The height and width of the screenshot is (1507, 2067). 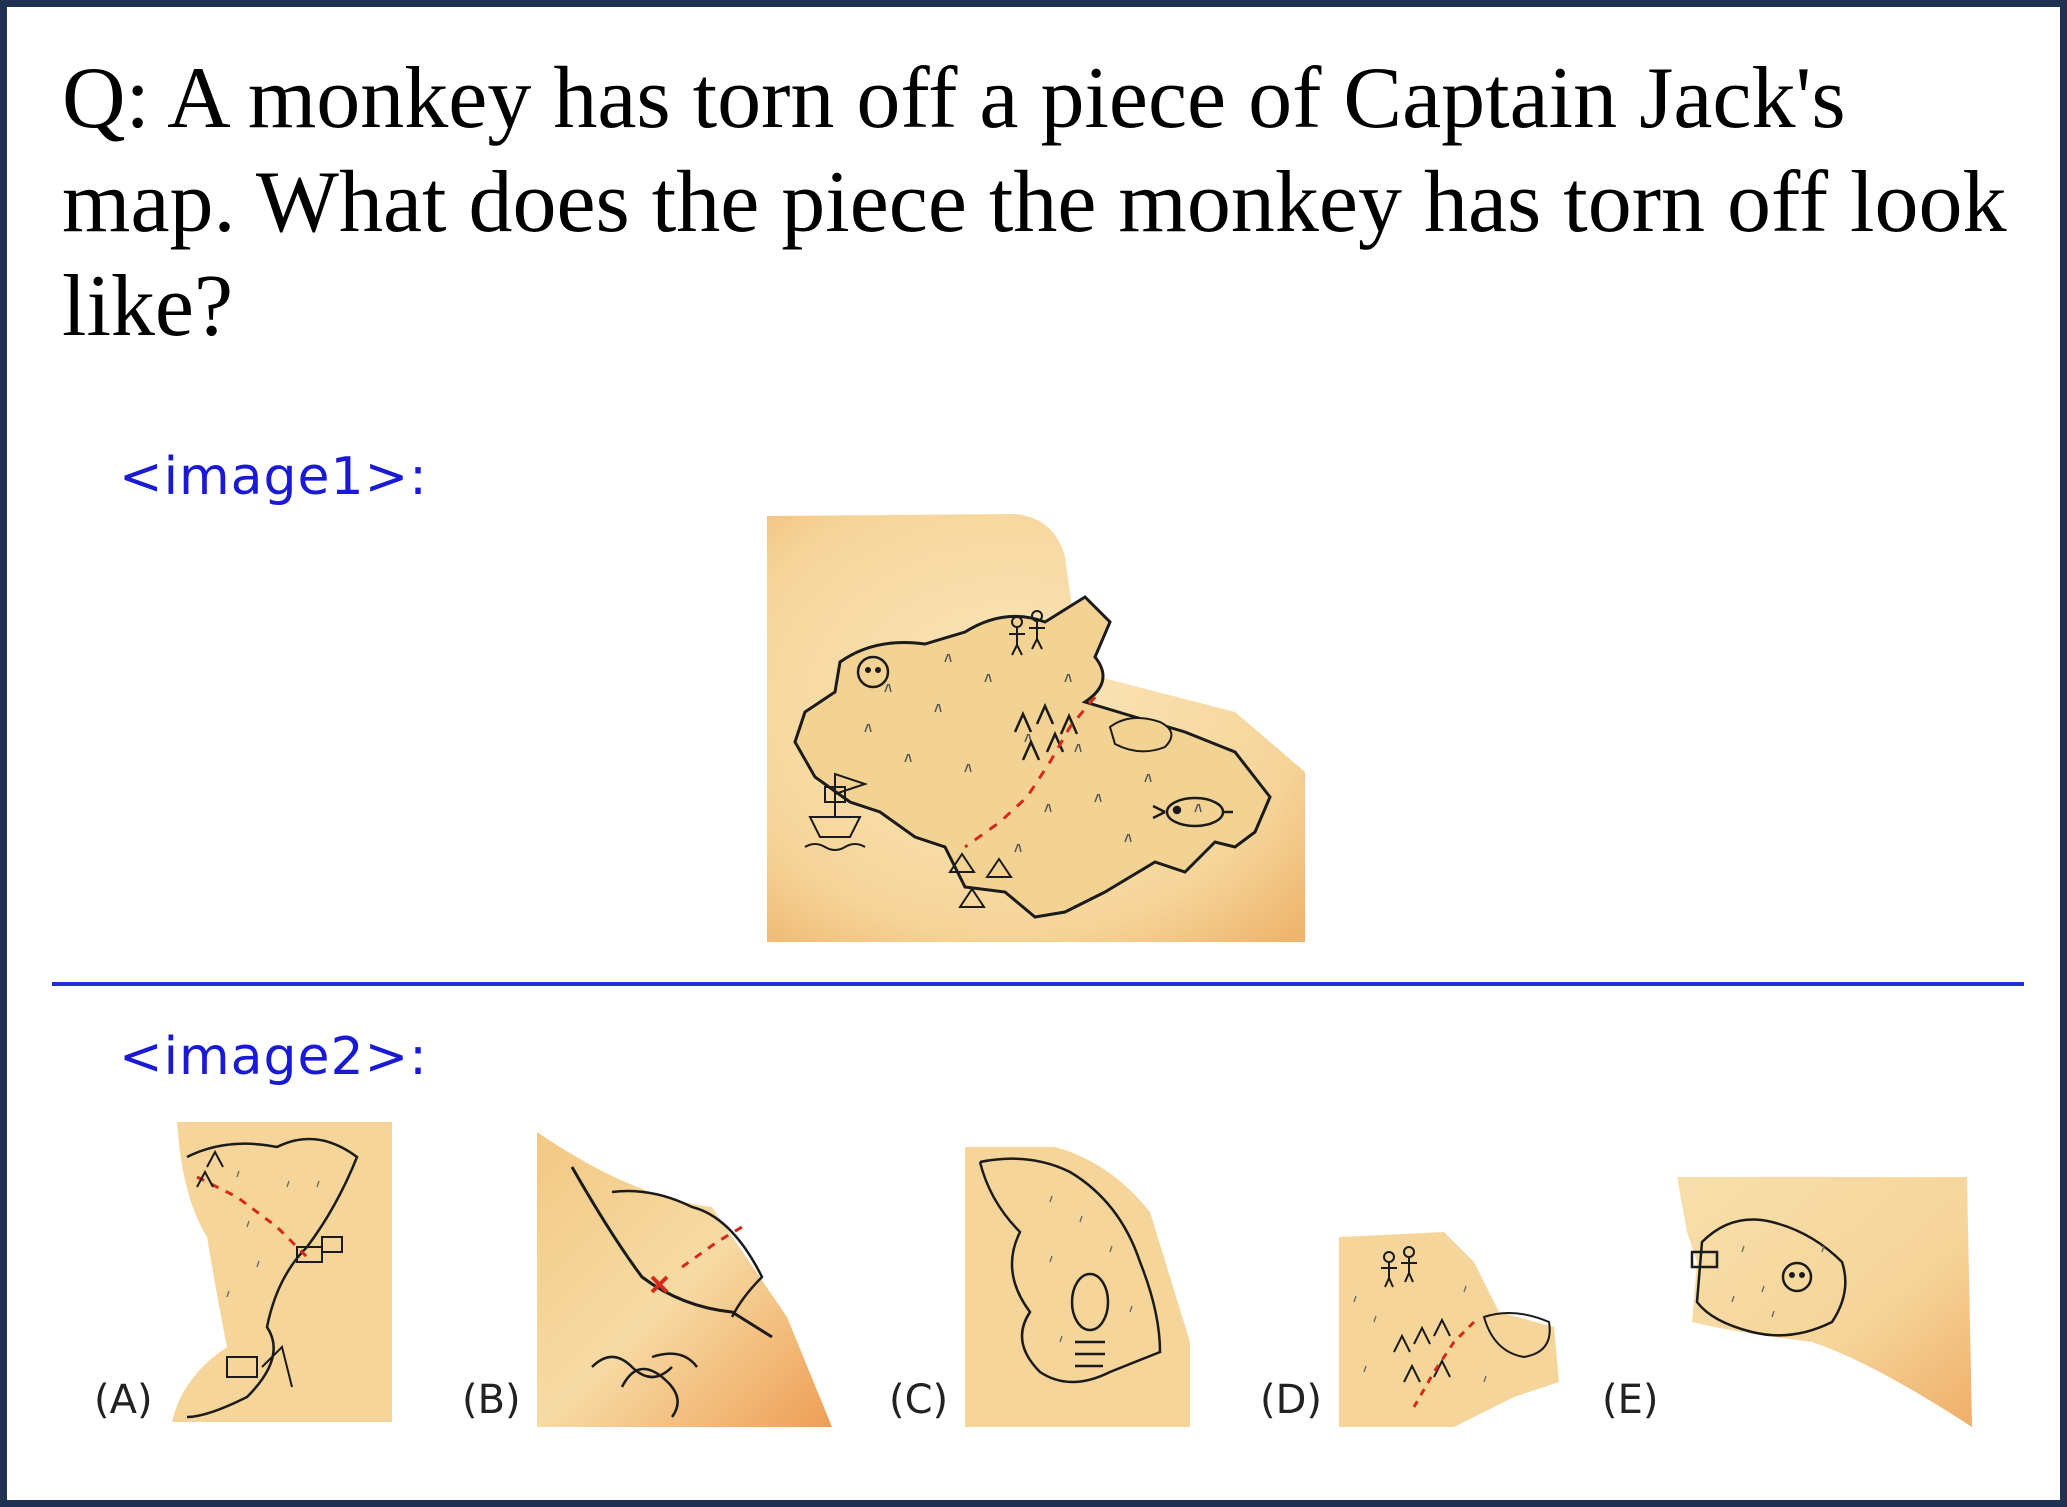 What do you see at coordinates (273, 1057) in the screenshot?
I see `image2-label: <image2>:` at bounding box center [273, 1057].